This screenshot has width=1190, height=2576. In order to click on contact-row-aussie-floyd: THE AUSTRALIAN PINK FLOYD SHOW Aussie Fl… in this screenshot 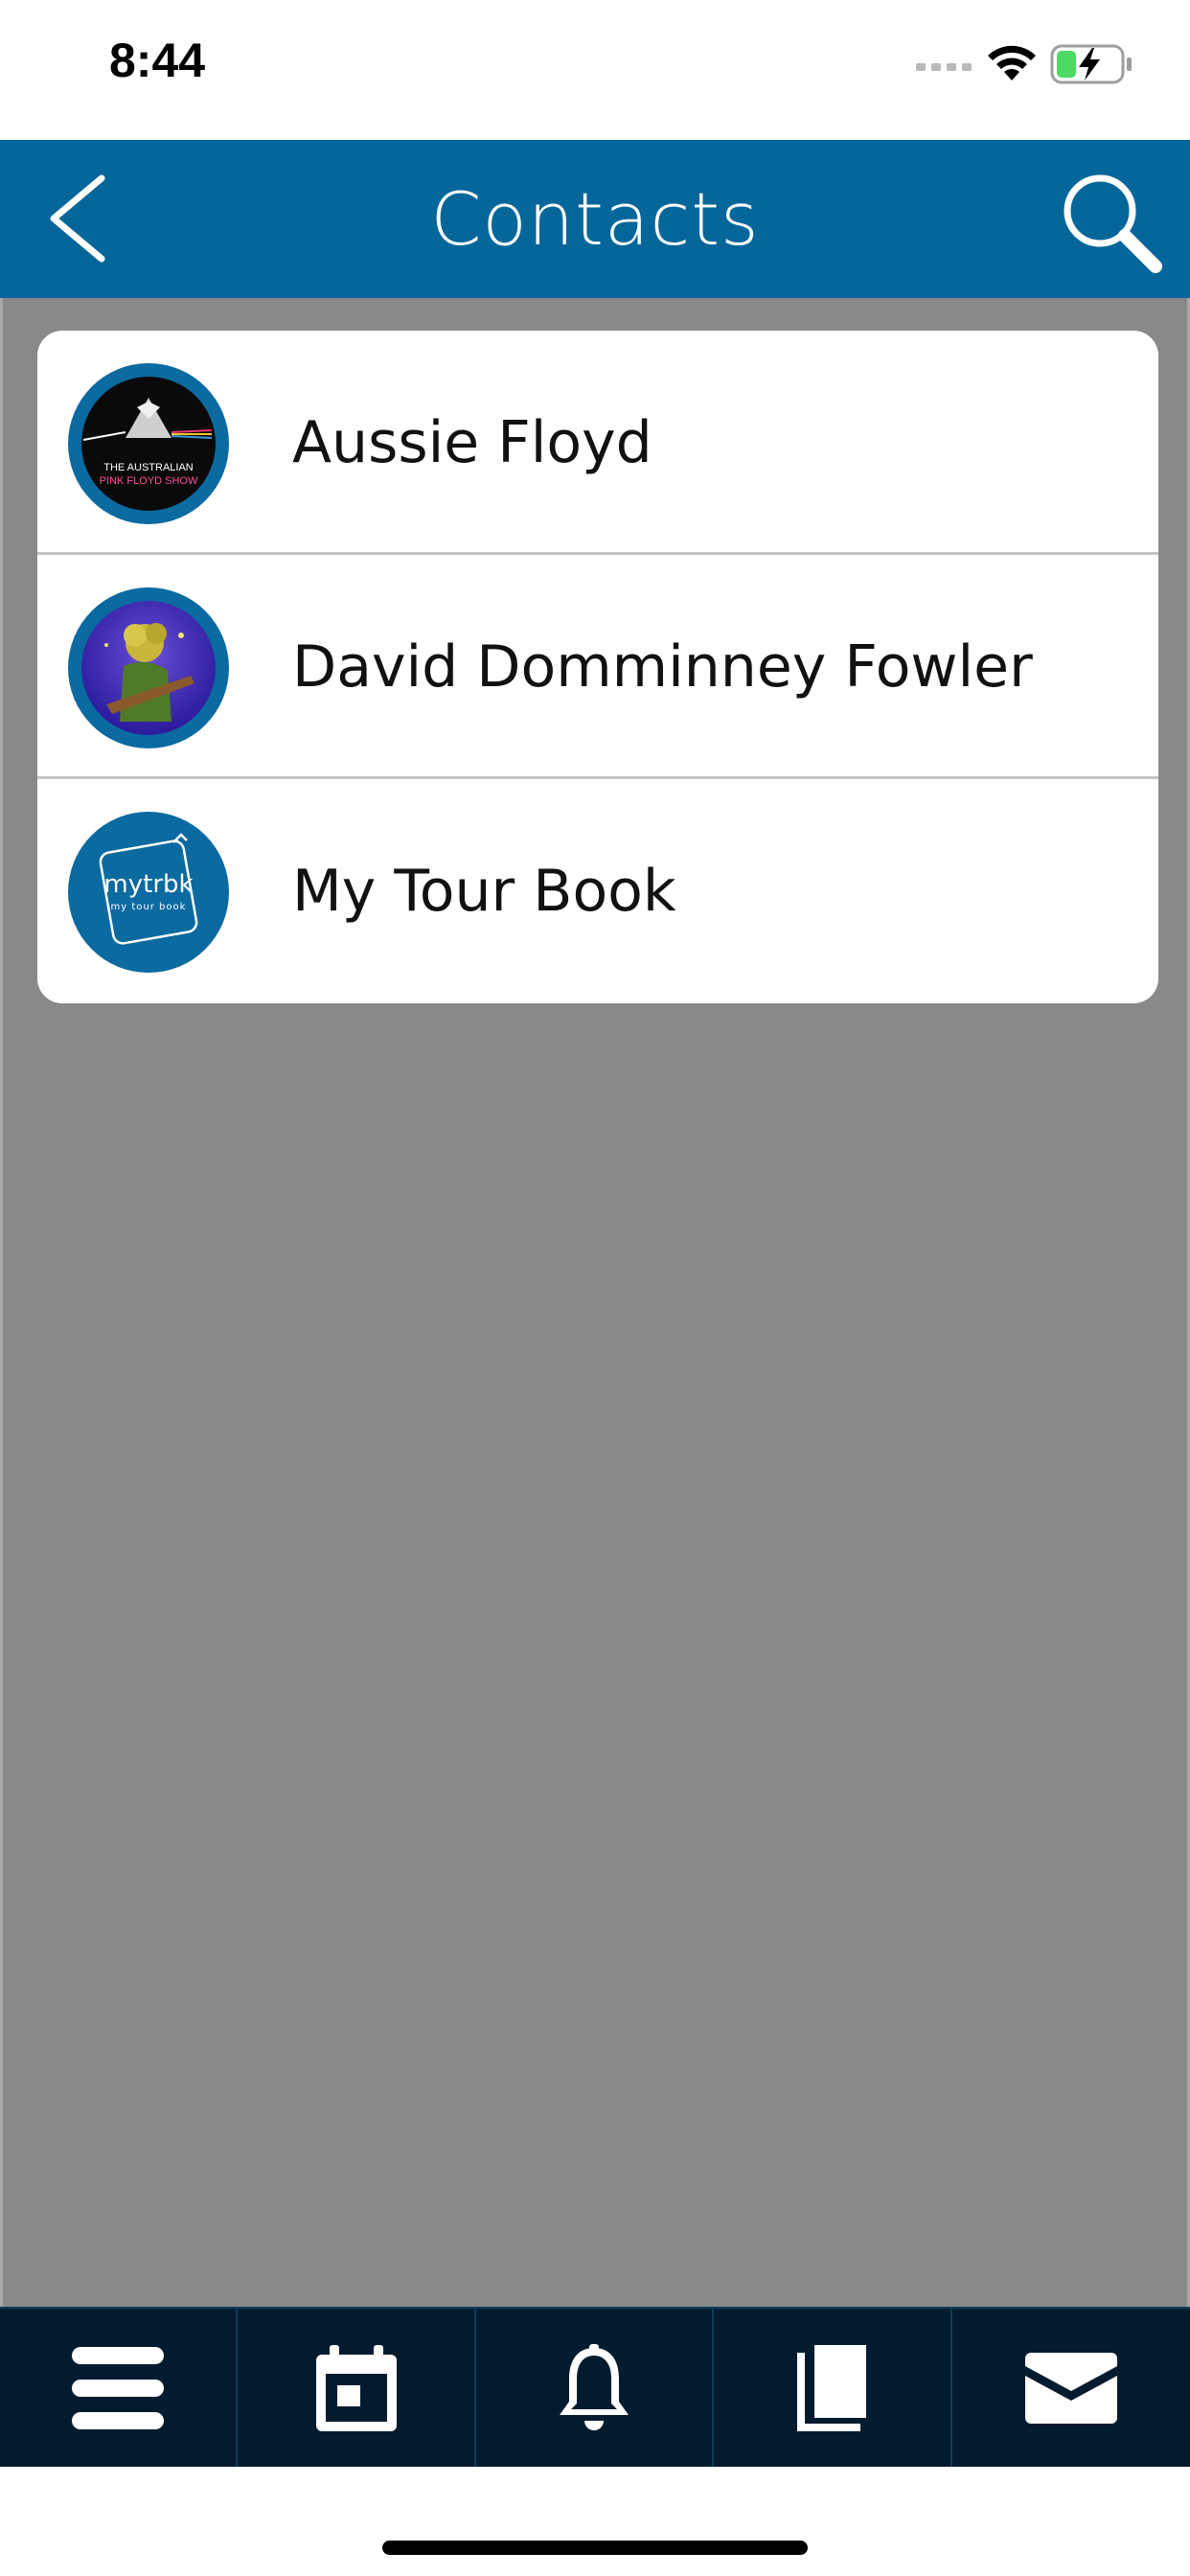, I will do `click(598, 443)`.